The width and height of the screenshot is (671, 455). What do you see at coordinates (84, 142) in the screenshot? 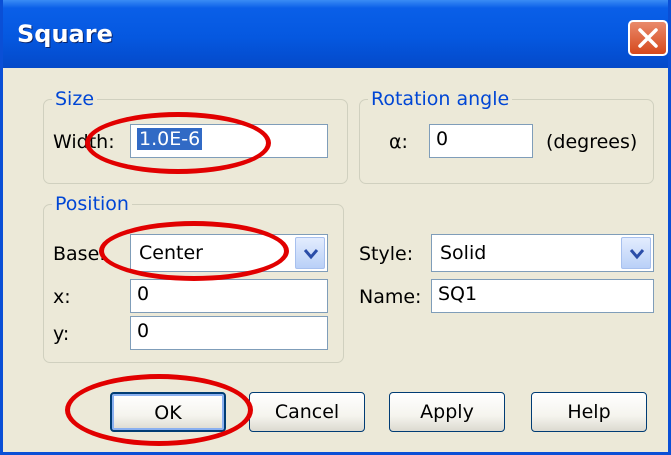
I see `width-label: Width:` at bounding box center [84, 142].